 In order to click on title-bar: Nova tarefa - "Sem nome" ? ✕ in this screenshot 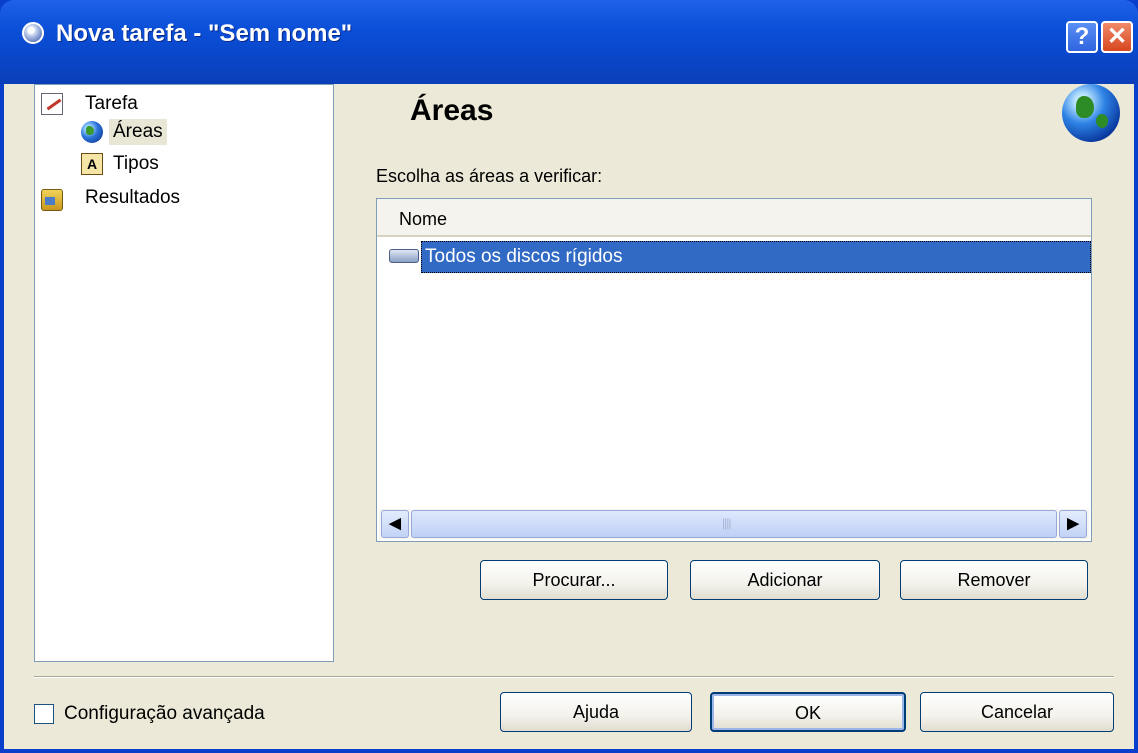, I will do `click(569, 42)`.